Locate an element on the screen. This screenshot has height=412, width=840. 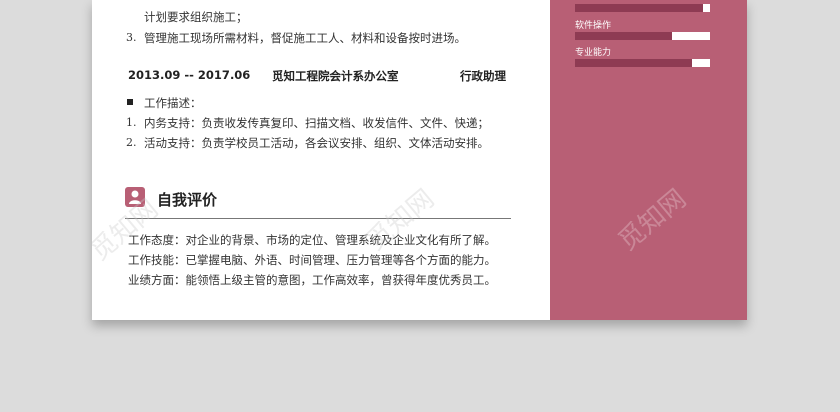
self-eval-line: 工作技能：已掌握电脑、外语、时间管理、压力管理等各个方面的能力。 is located at coordinates (312, 260).